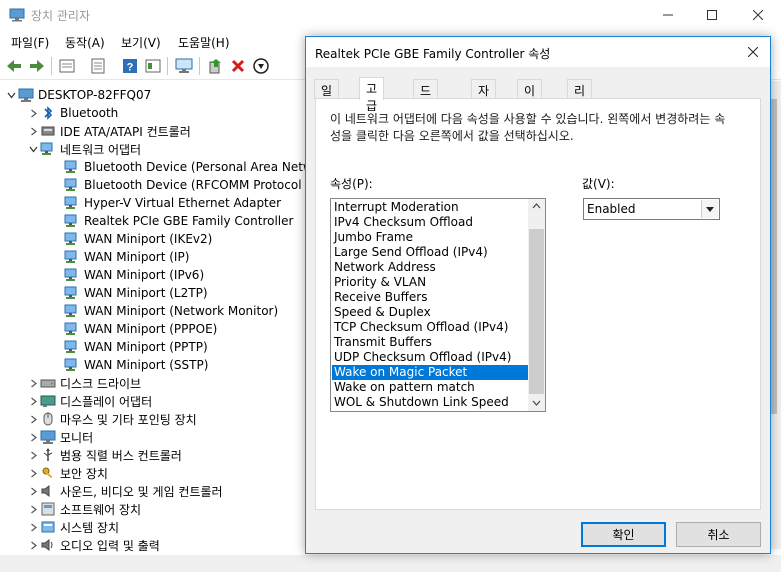 The height and width of the screenshot is (572, 781). Describe the element at coordinates (484, 105) in the screenshot. I see `tab-details: 자세히` at that location.